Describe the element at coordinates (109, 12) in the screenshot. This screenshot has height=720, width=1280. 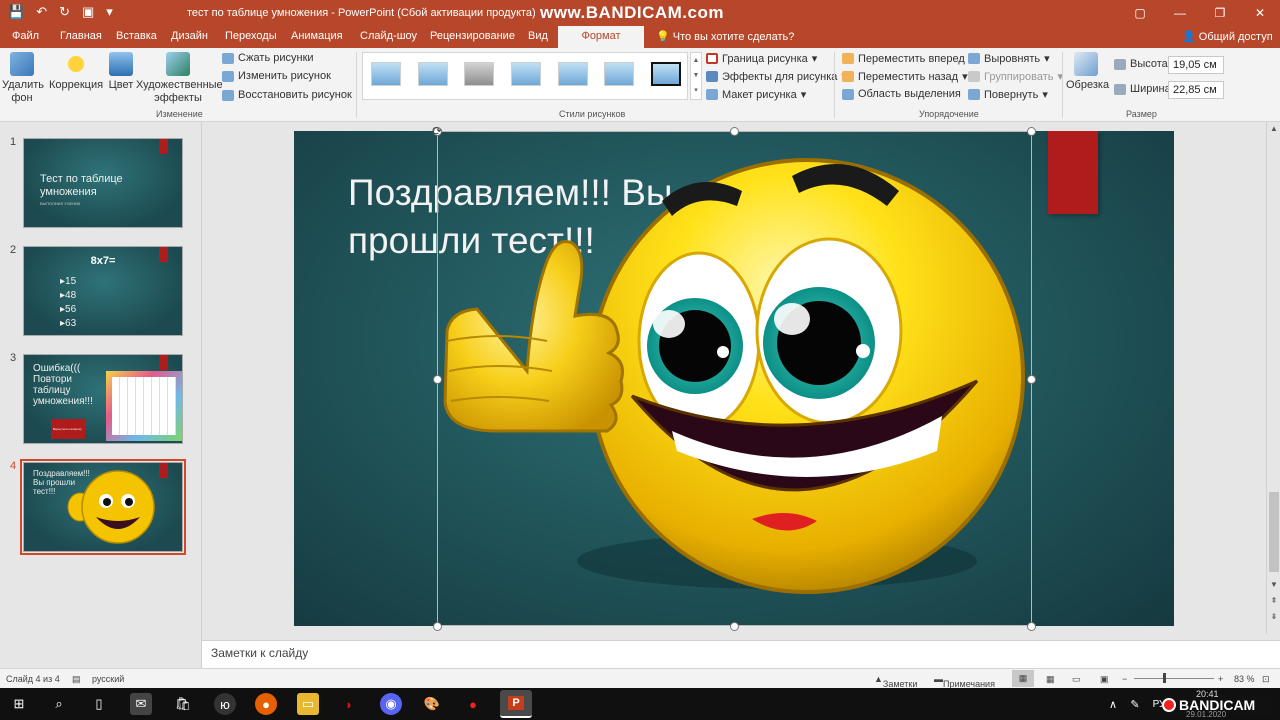
I see `customize-qat-icon: ▾` at that location.